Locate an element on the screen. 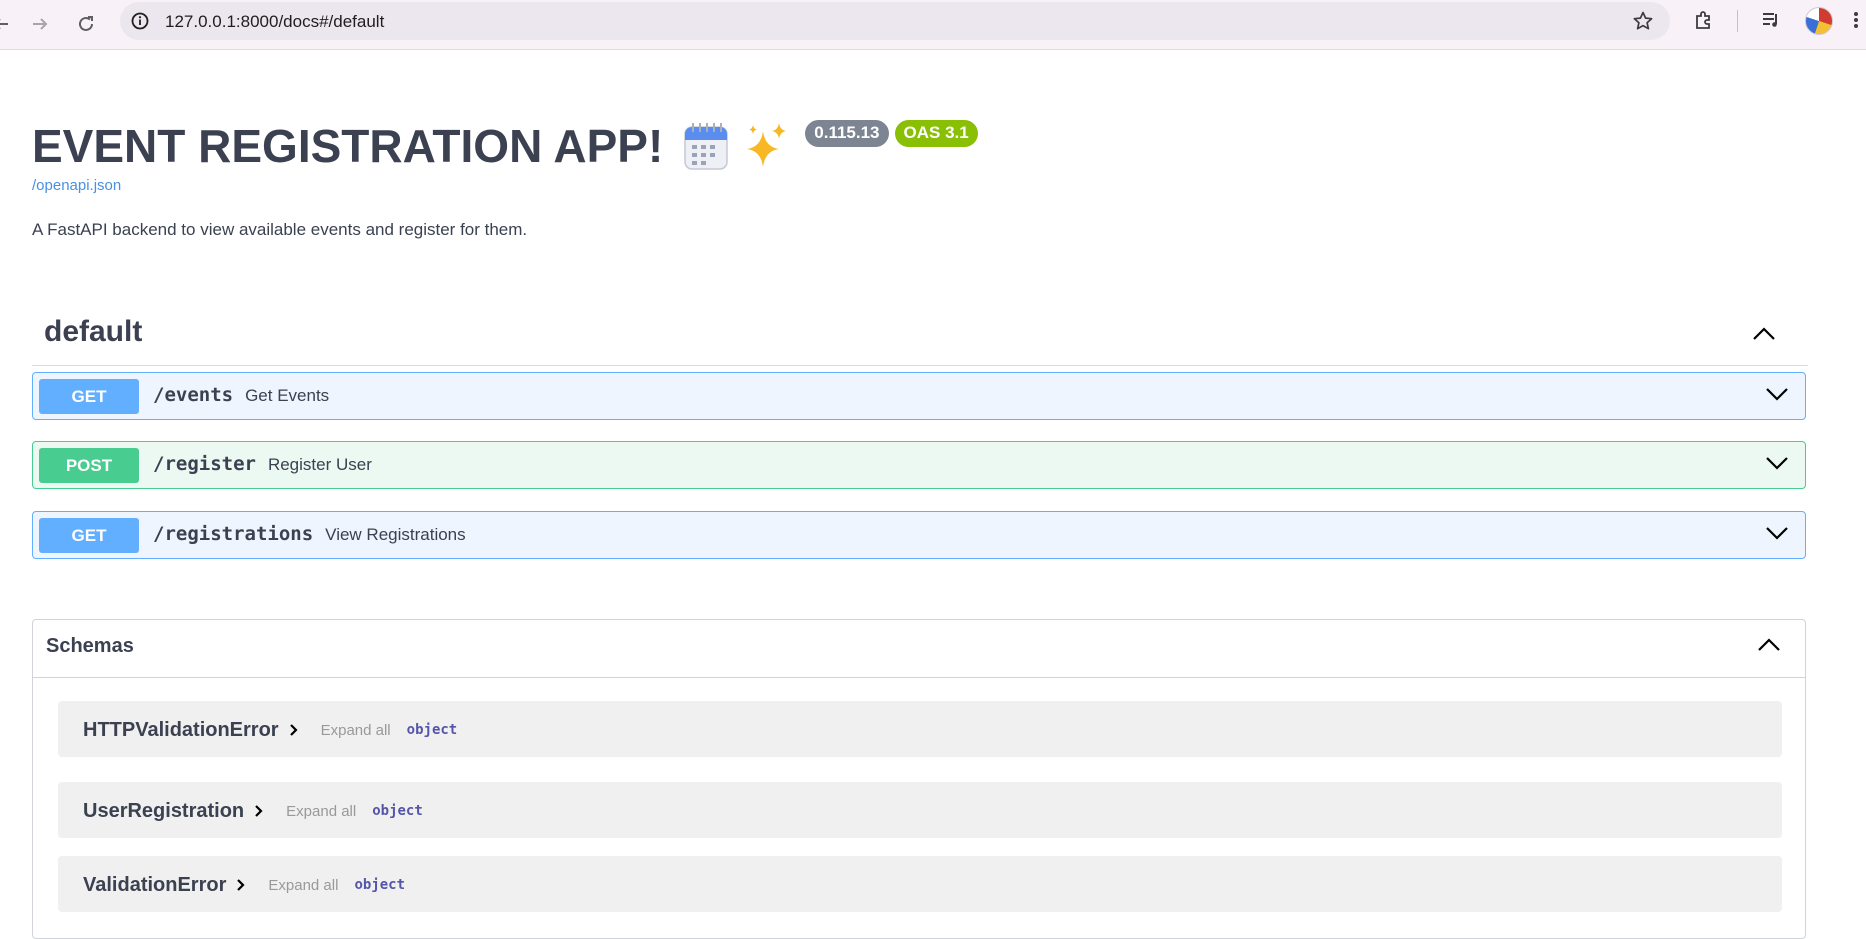 Image resolution: width=1866 pixels, height=939 pixels. operation-path: /events Get Events is located at coordinates (241, 395).